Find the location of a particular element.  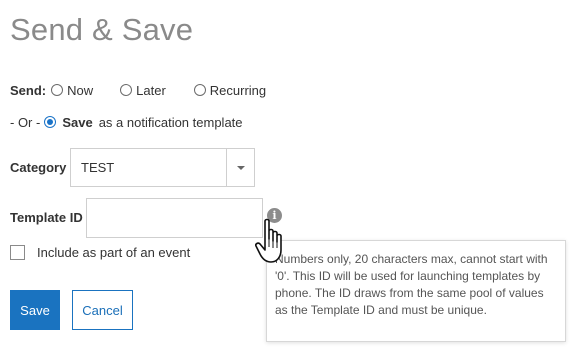

page-title: Send & Save is located at coordinates (102, 29).